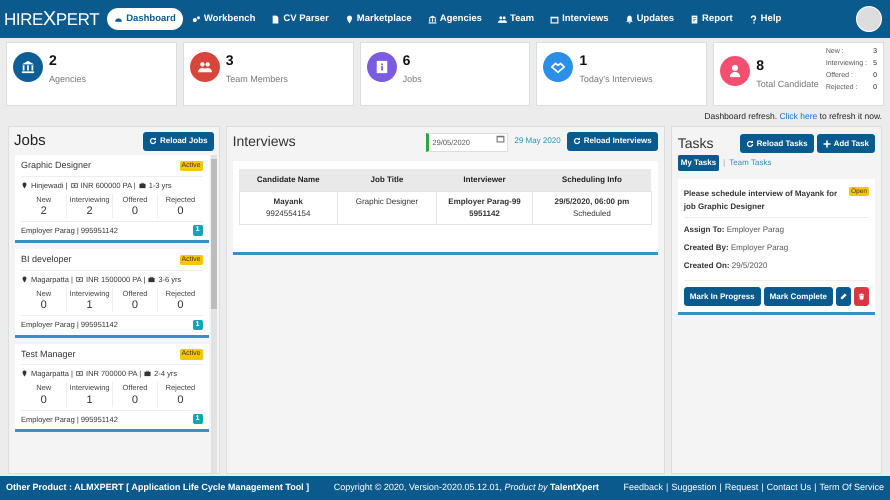 Image resolution: width=890 pixels, height=500 pixels. Describe the element at coordinates (230, 60) in the screenshot. I see `stat-value: 3` at that location.